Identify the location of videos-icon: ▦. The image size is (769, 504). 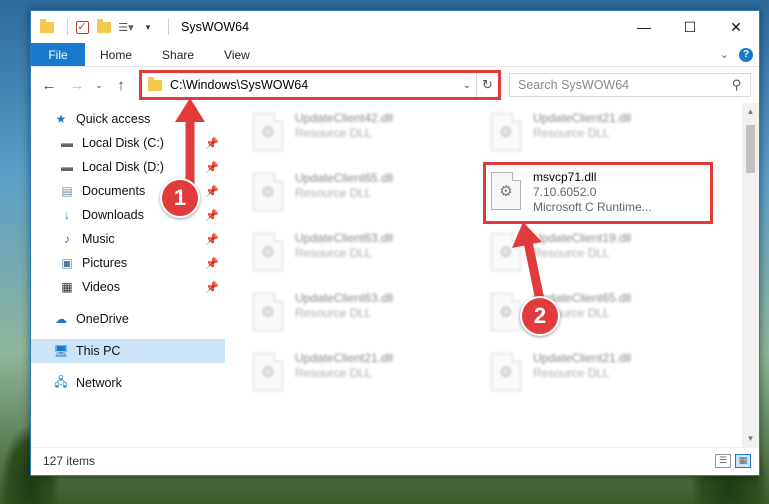
(67, 287).